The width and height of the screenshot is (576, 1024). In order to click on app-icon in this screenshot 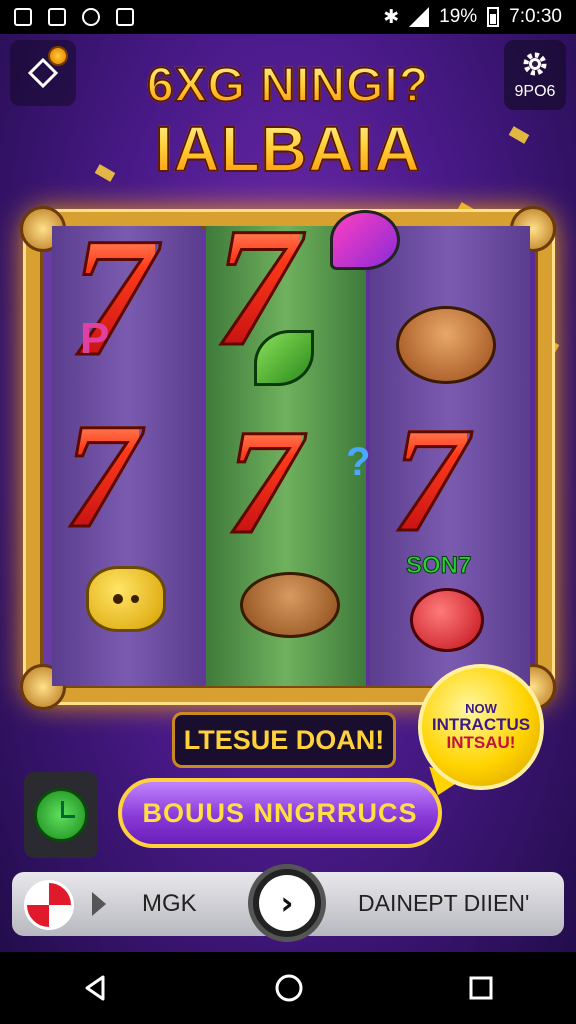, I will do `click(91, 17)`.